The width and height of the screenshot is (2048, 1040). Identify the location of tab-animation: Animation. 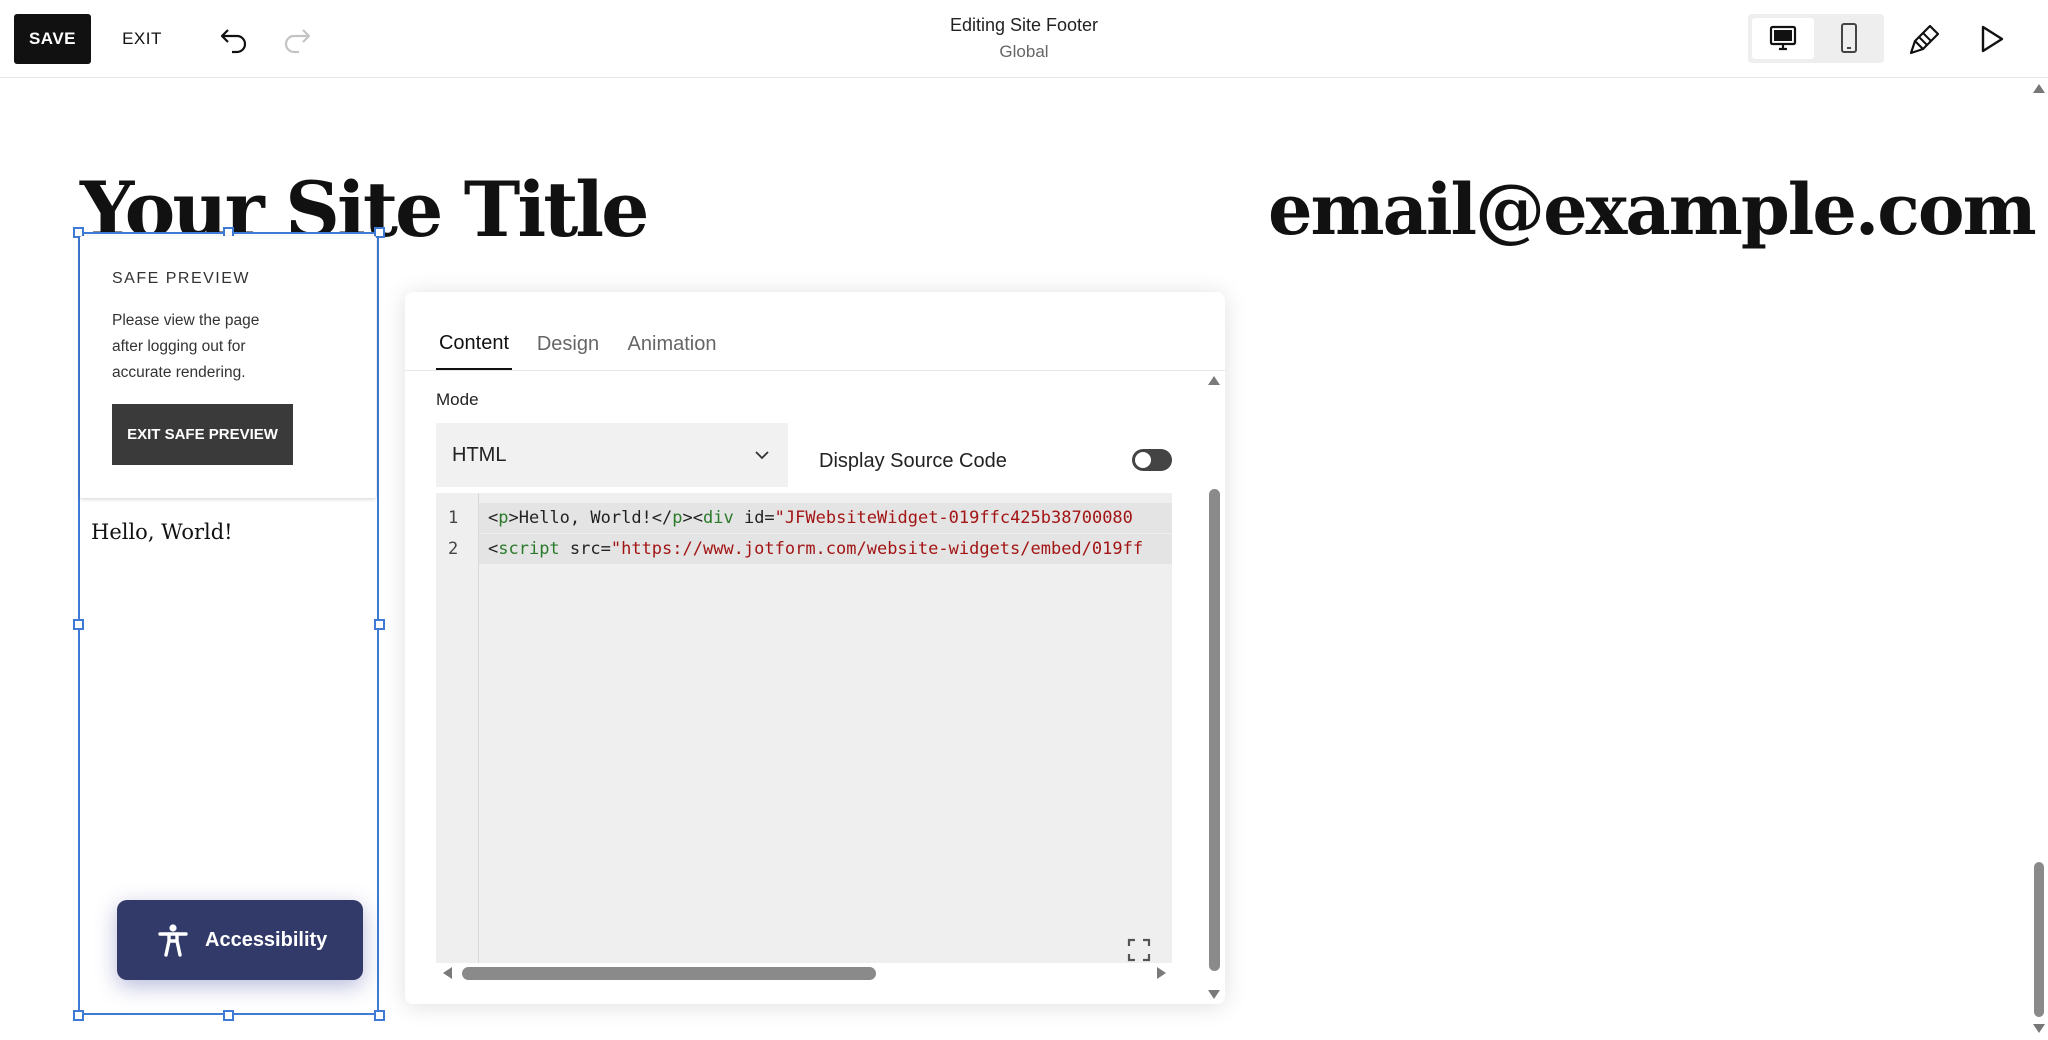
(672, 344).